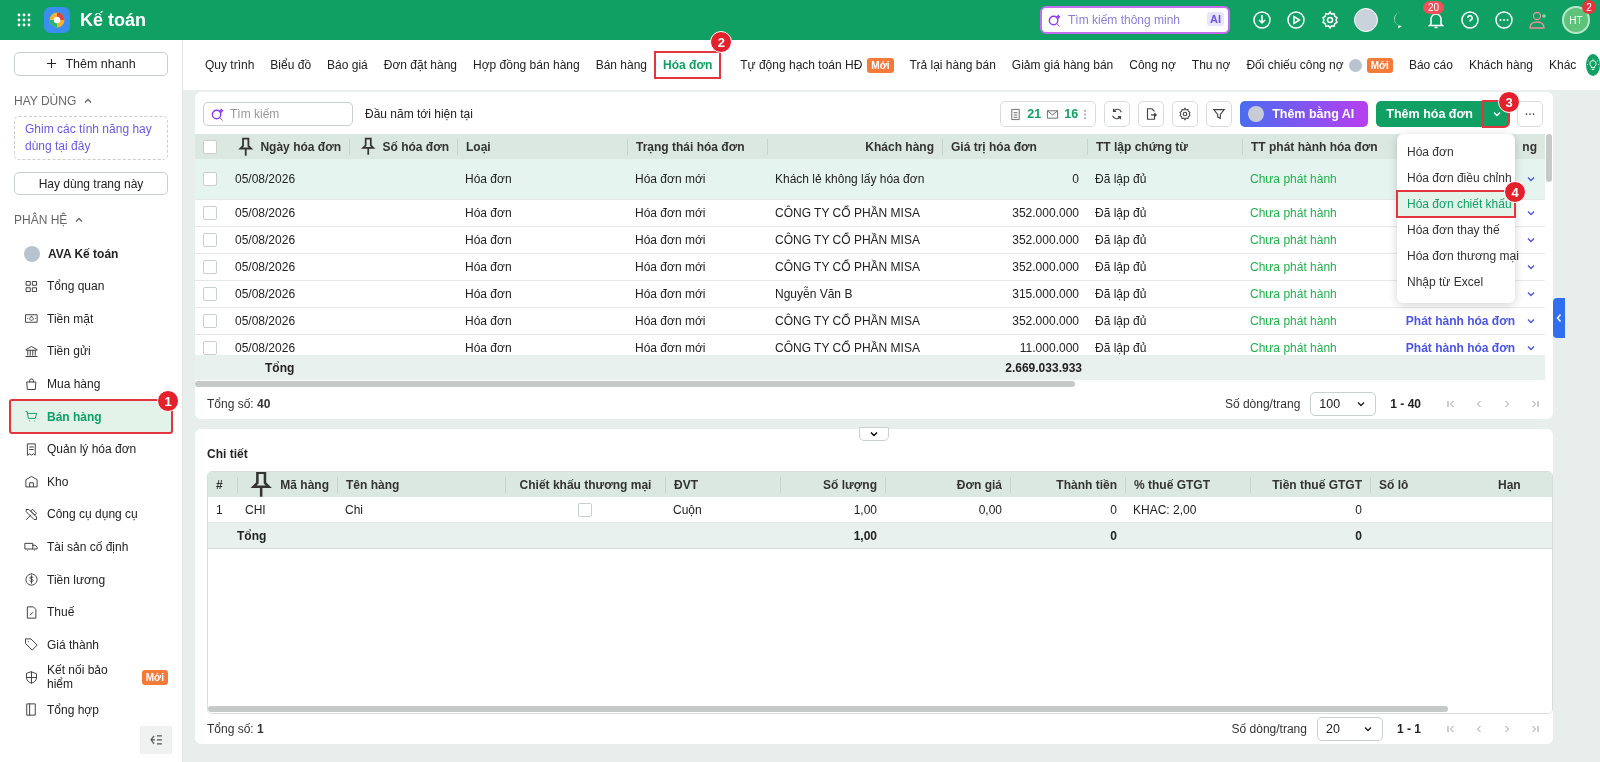 The height and width of the screenshot is (762, 1600). What do you see at coordinates (1152, 65) in the screenshot?
I see `tab: Công nợ` at bounding box center [1152, 65].